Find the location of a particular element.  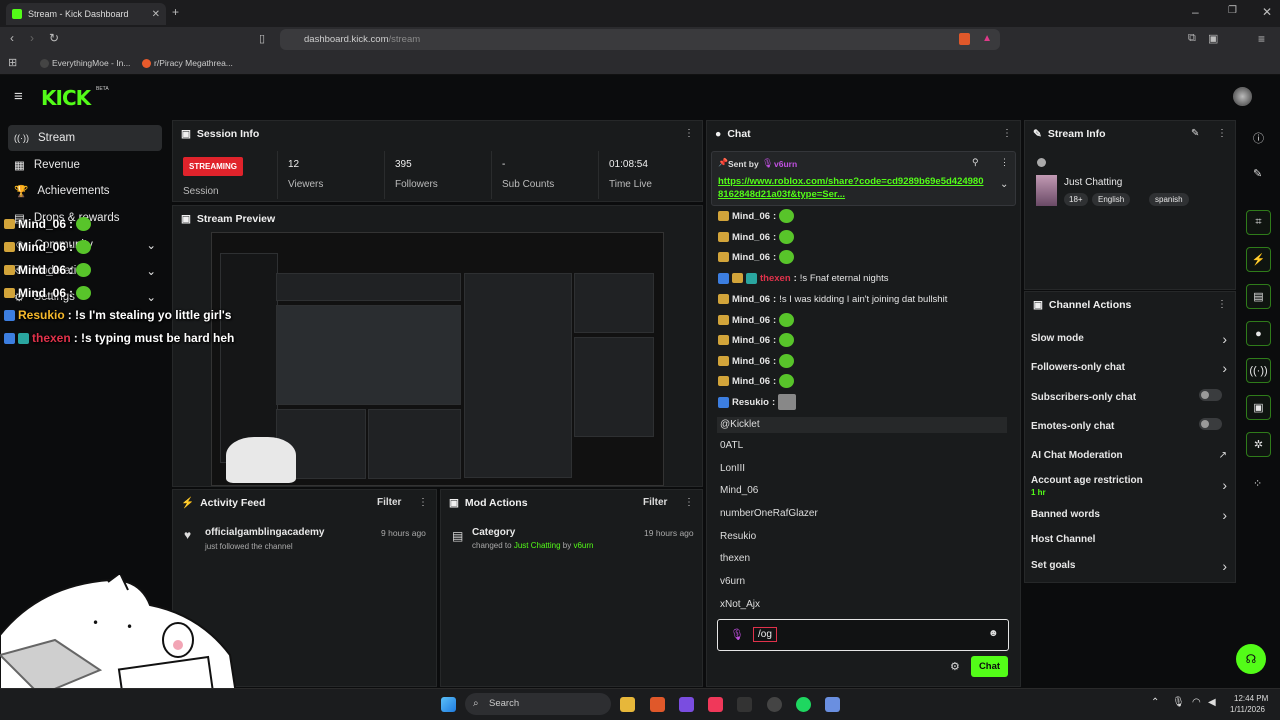

back-icon: ‹ is located at coordinates (12, 38).